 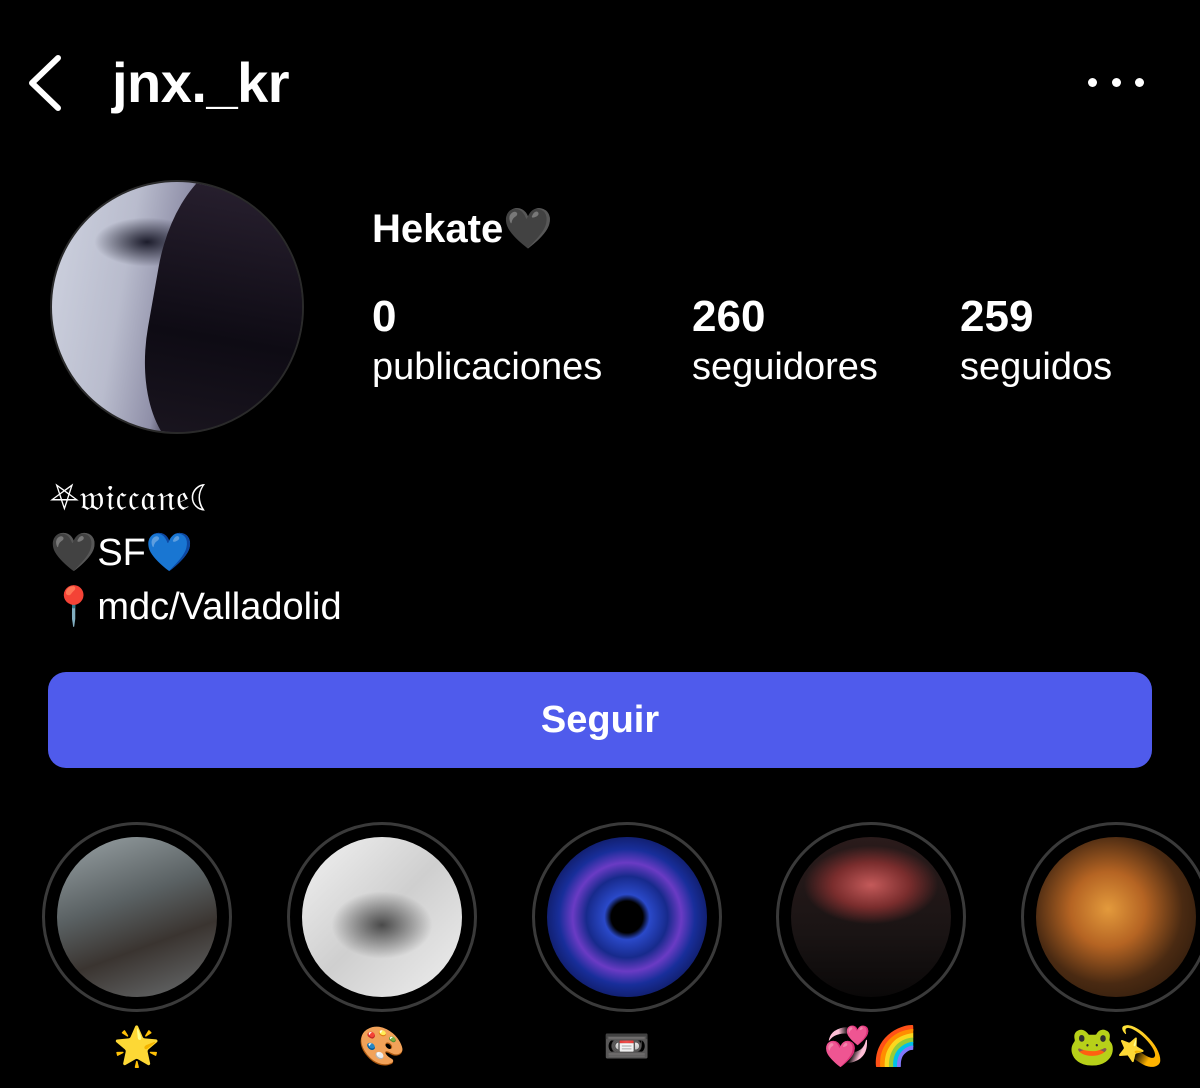 I want to click on back-button, so click(x=46, y=83).